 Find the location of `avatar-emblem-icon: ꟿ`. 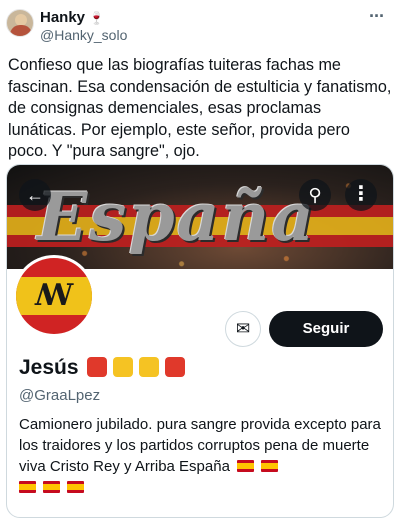

avatar-emblem-icon: ꟿ is located at coordinates (54, 295).